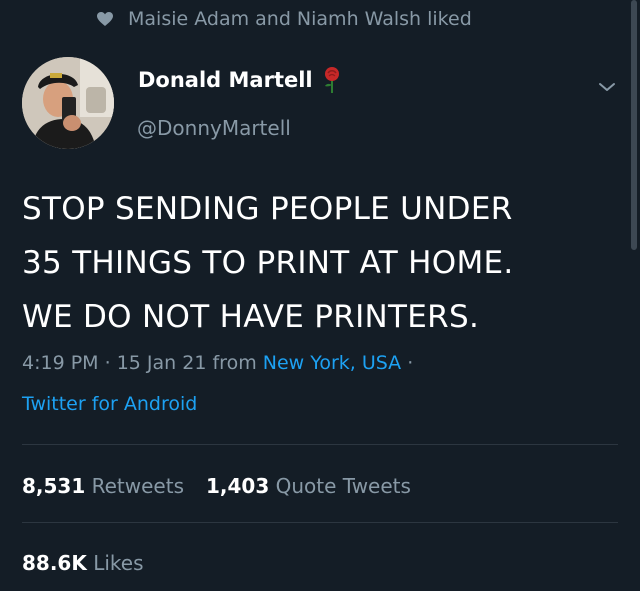  Describe the element at coordinates (300, 19) in the screenshot. I see `social-context-text: Maisie Adam and Niamh Walsh liked` at that location.